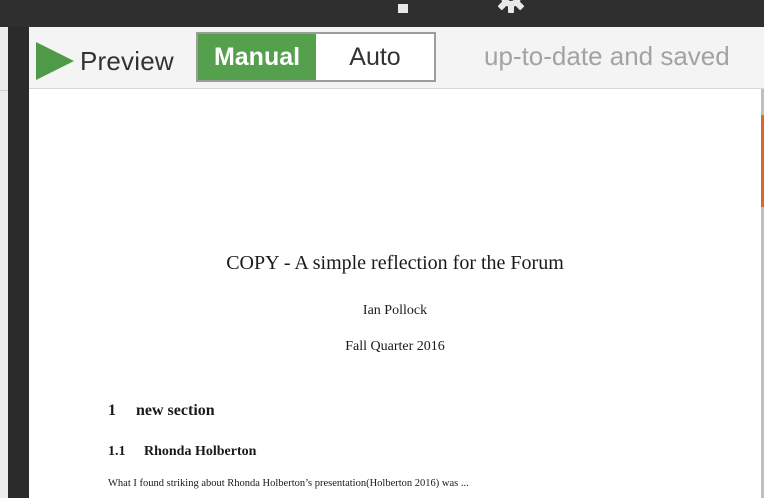  Describe the element at coordinates (395, 263) in the screenshot. I see `document-title: COPY - A simple reflection for the Forum` at that location.